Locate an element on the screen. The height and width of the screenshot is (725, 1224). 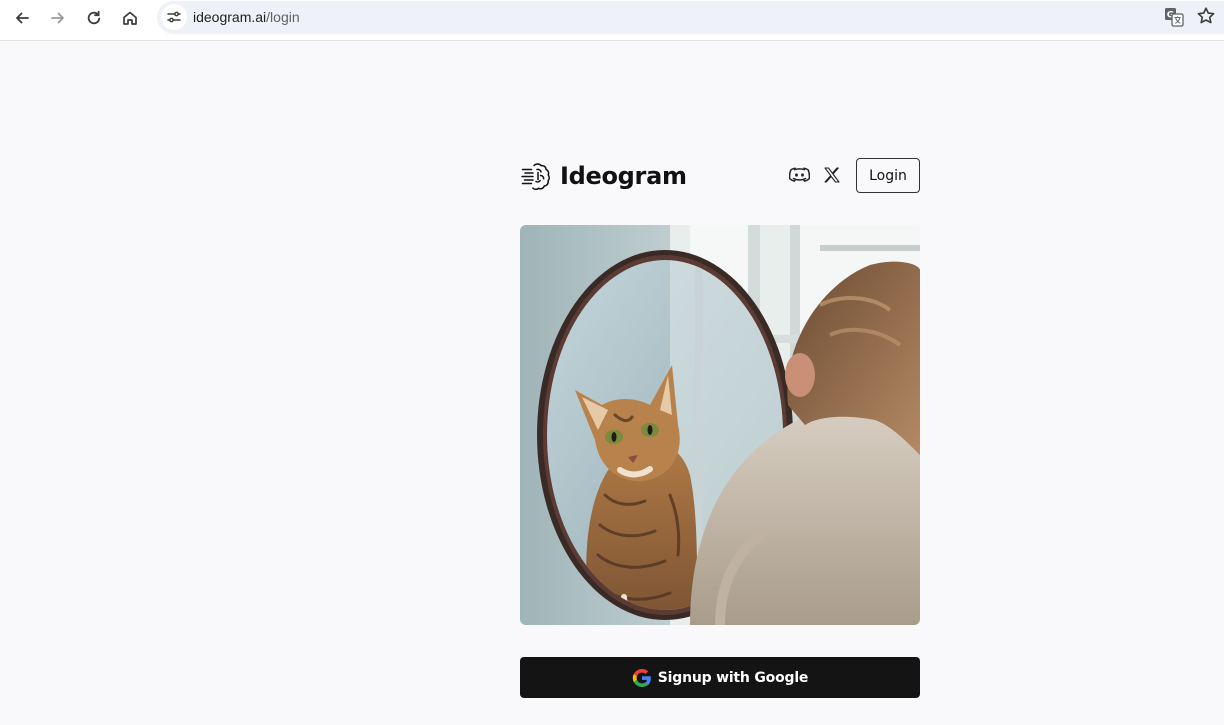
url-text: ideogram.ai/login is located at coordinates (246, 17).